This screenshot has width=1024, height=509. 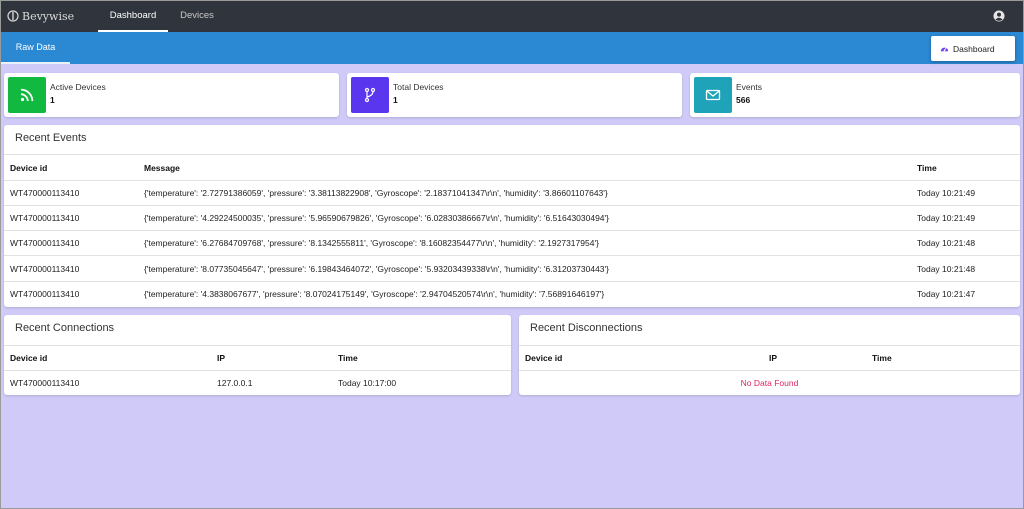 What do you see at coordinates (51, 138) in the screenshot?
I see `panel-title: Recent Events` at bounding box center [51, 138].